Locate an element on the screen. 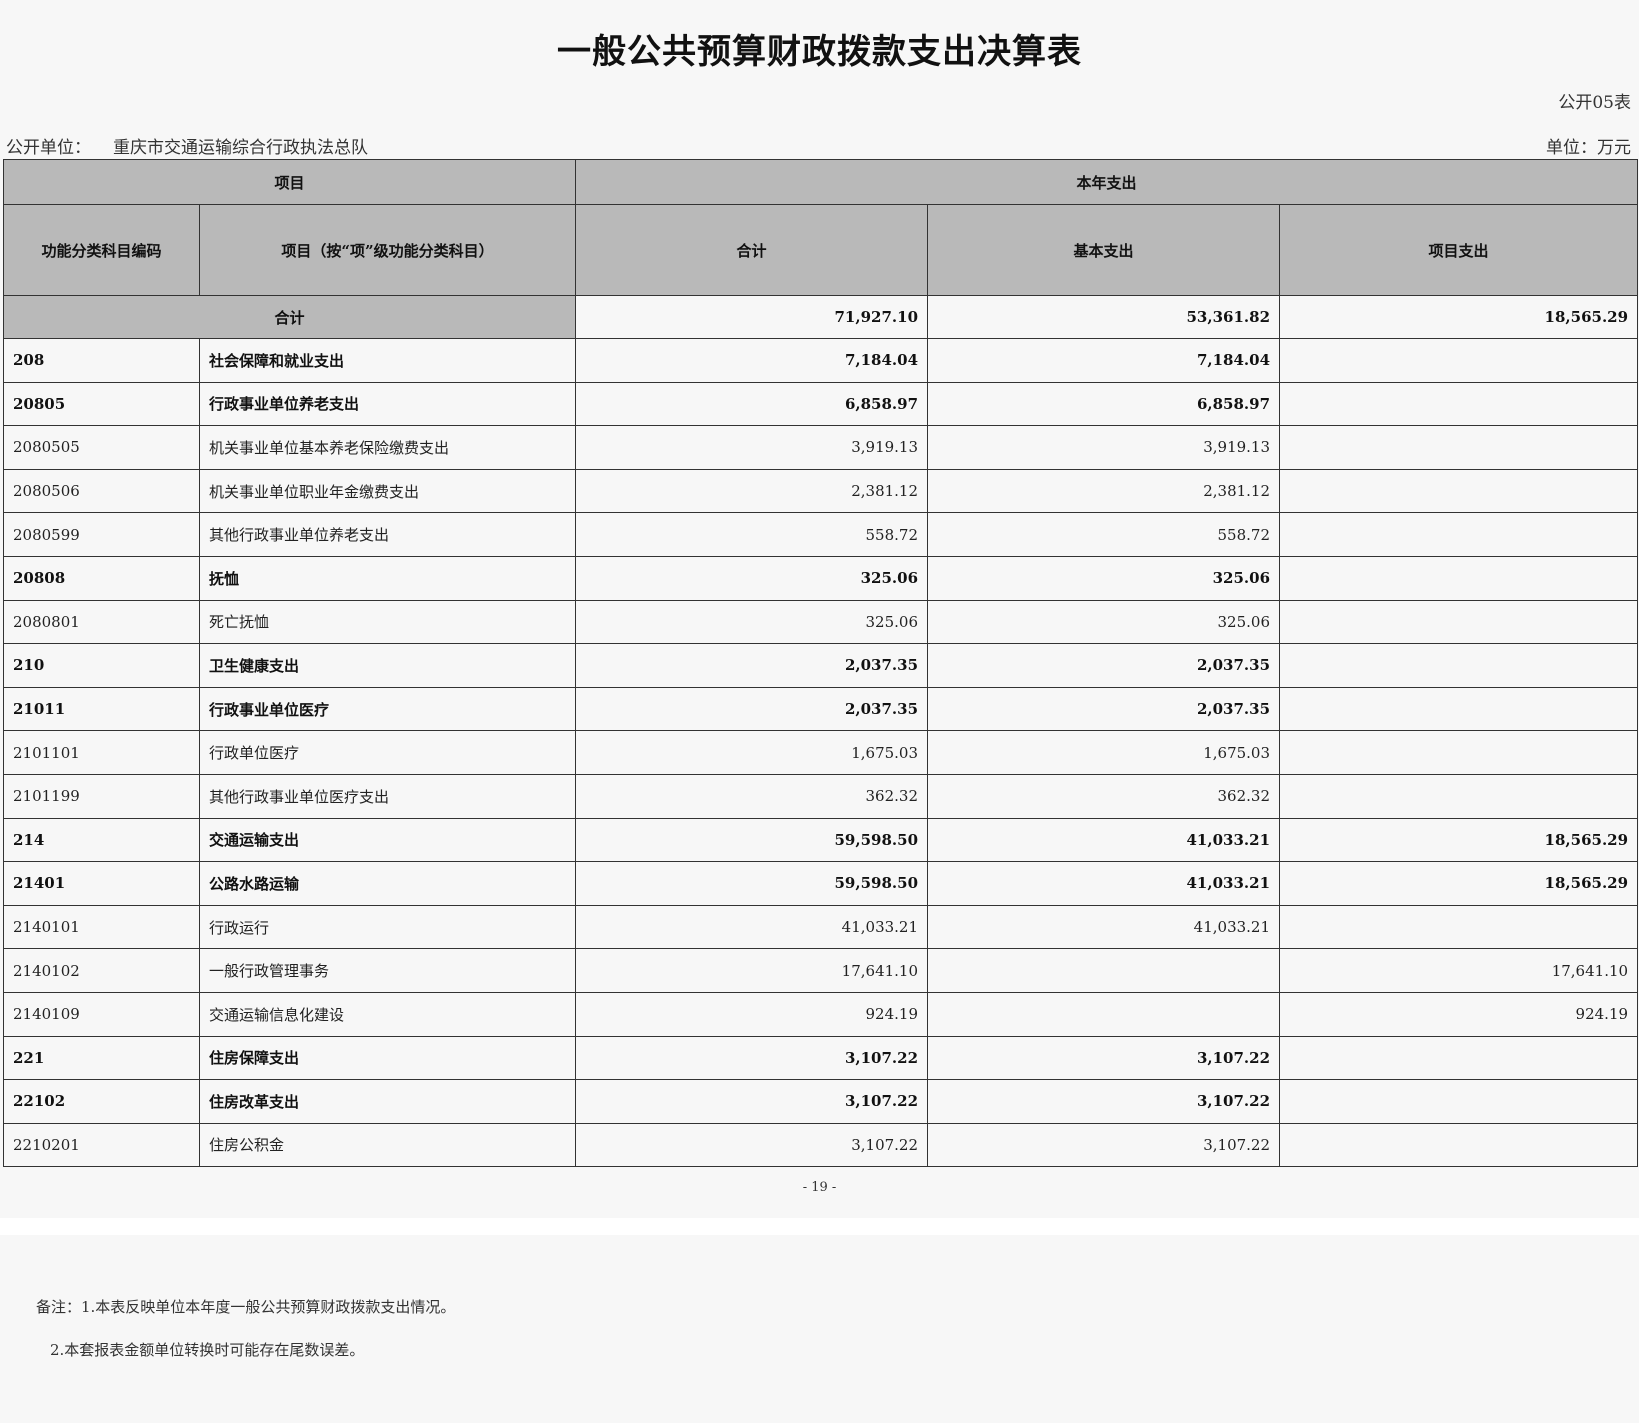  page-number: - 19 - is located at coordinates (819, 1187).